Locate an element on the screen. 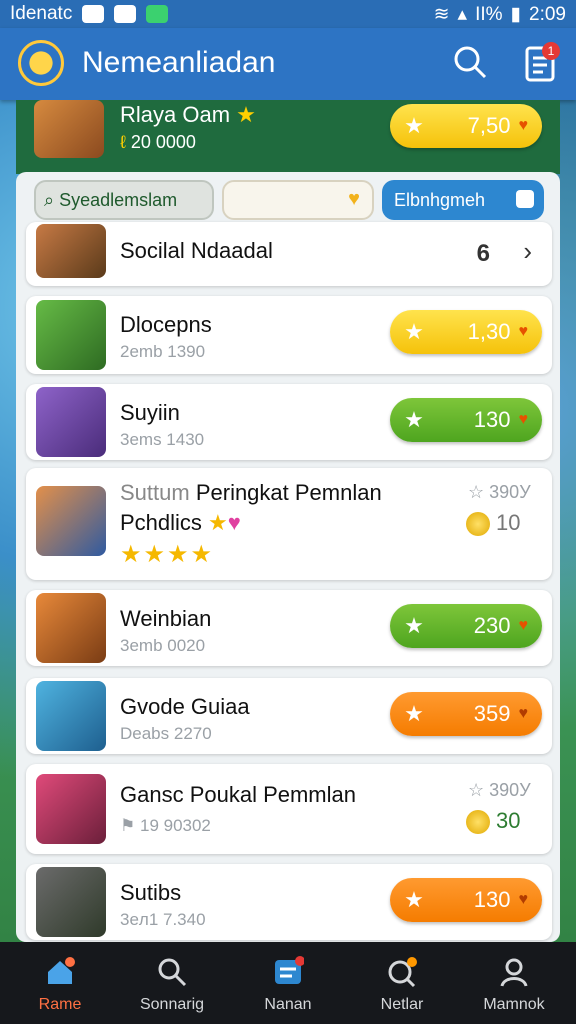 The image size is (576, 1024). row-name: Dlocepns is located at coordinates (166, 324).